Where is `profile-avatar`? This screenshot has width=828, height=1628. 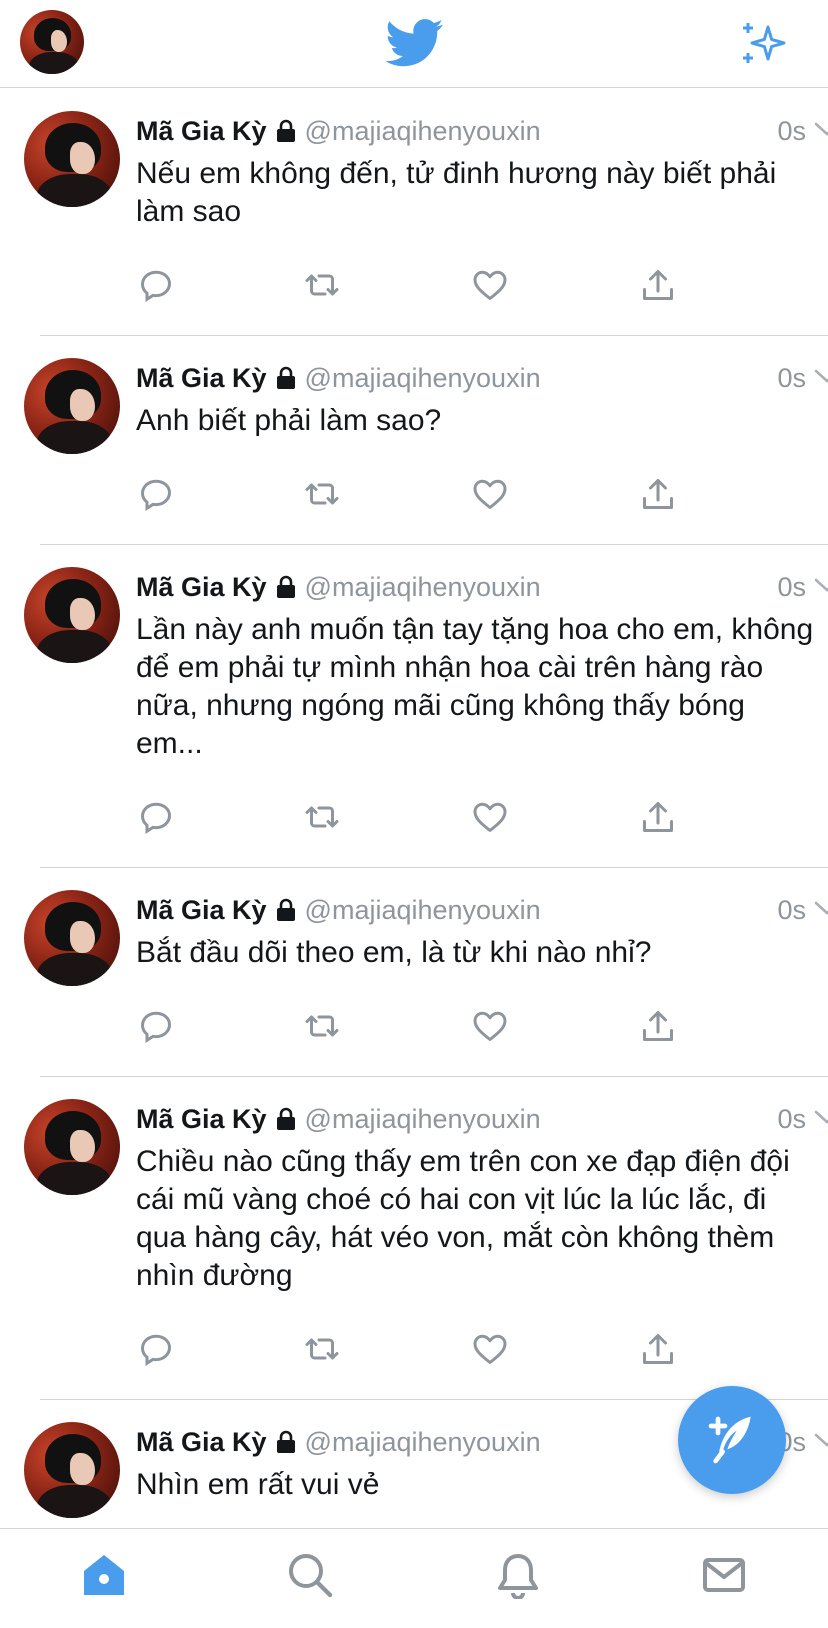
profile-avatar is located at coordinates (52, 42).